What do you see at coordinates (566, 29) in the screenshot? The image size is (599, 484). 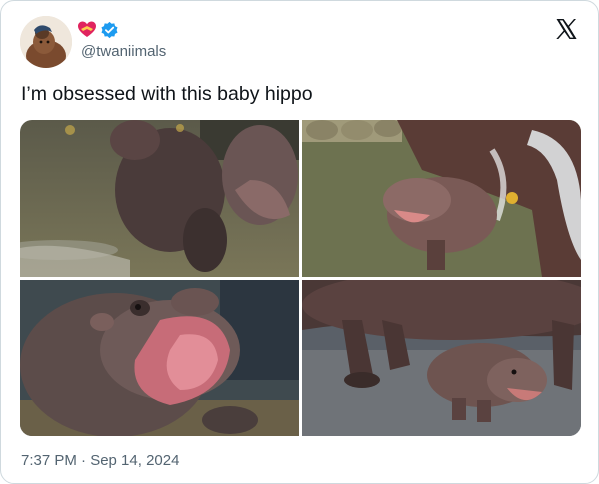 I see `x-logo-icon` at bounding box center [566, 29].